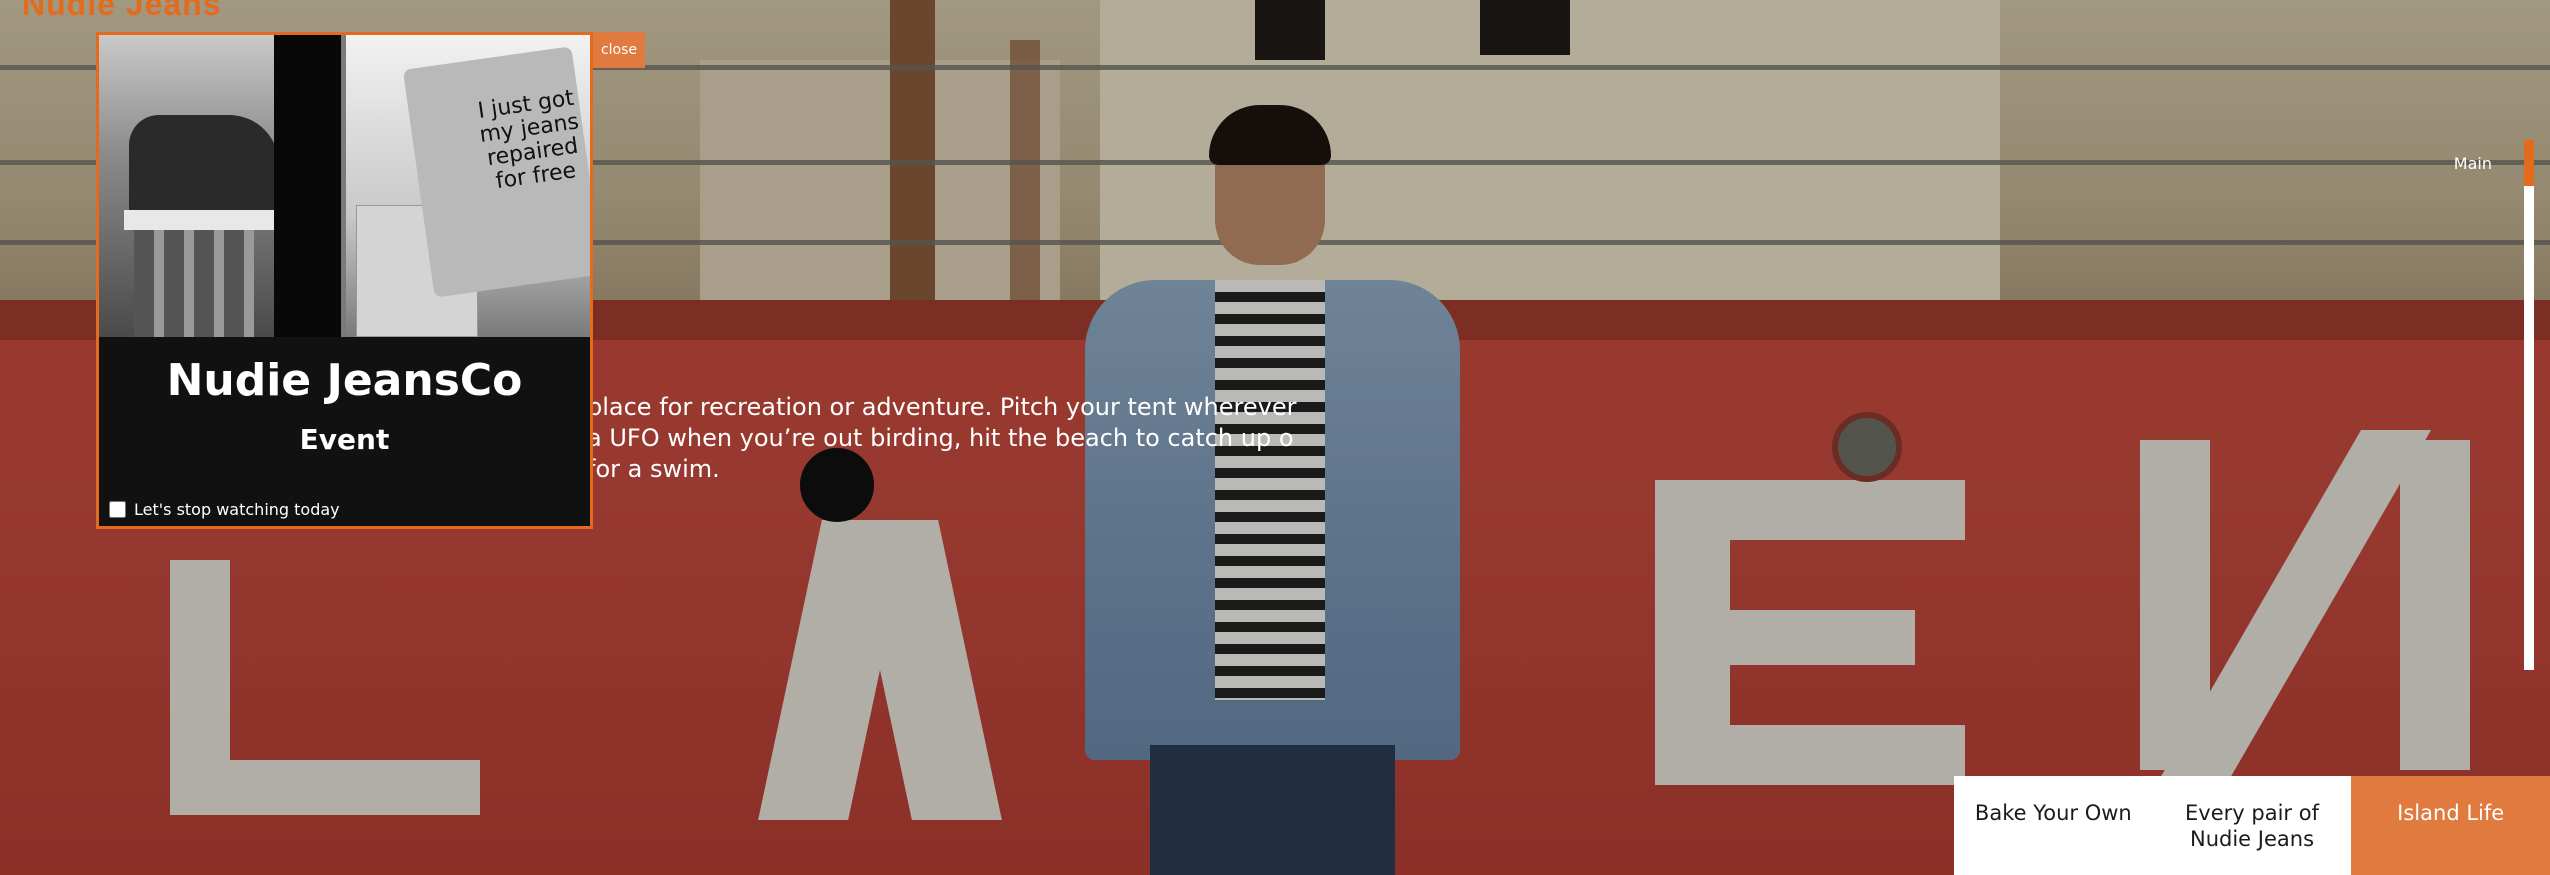 This screenshot has width=2550, height=875. What do you see at coordinates (344, 439) in the screenshot?
I see `popup-subtitle: Event` at bounding box center [344, 439].